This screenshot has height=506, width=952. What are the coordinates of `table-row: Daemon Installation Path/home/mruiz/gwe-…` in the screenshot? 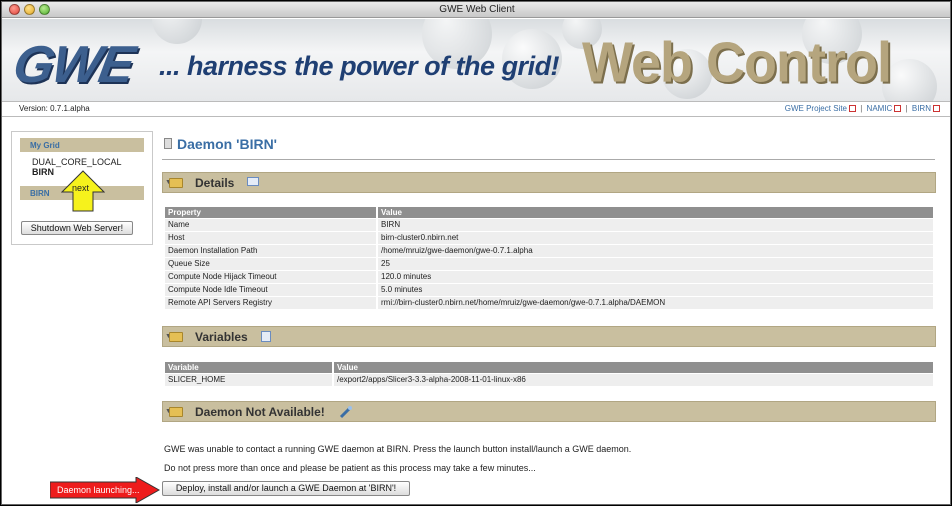 It's located at (550, 250).